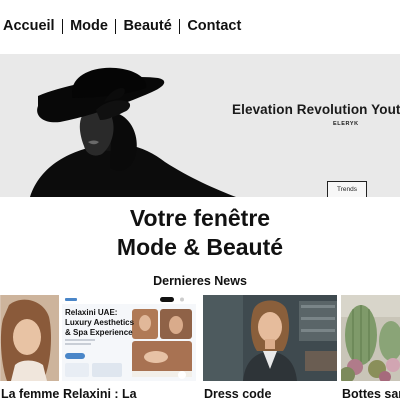  What do you see at coordinates (100, 393) in the screenshot?
I see `news-card-title: Relaxini : La` at bounding box center [100, 393].